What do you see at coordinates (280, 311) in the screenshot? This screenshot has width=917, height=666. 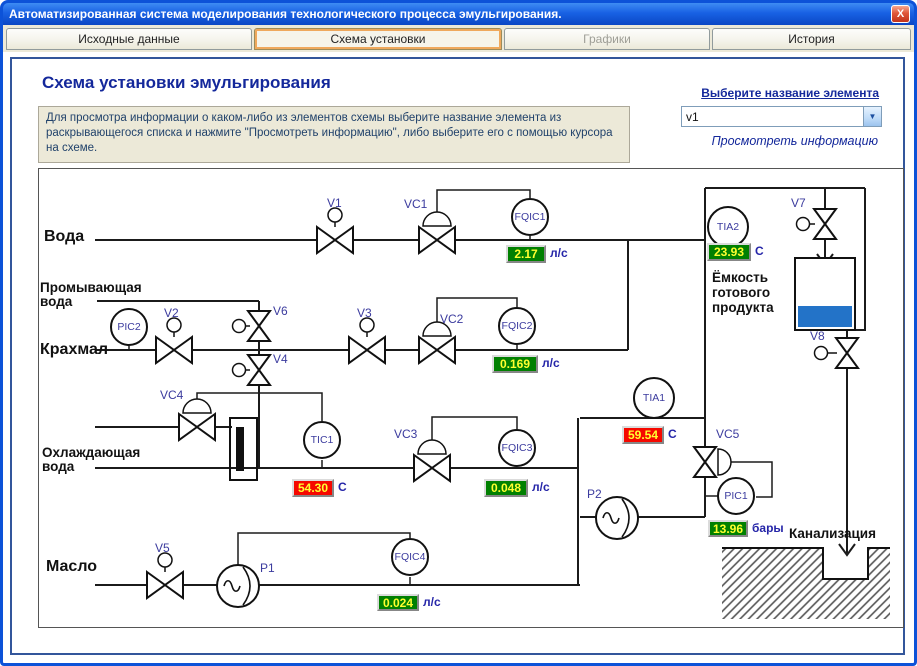 I see `valve-tag-v6: V6` at bounding box center [280, 311].